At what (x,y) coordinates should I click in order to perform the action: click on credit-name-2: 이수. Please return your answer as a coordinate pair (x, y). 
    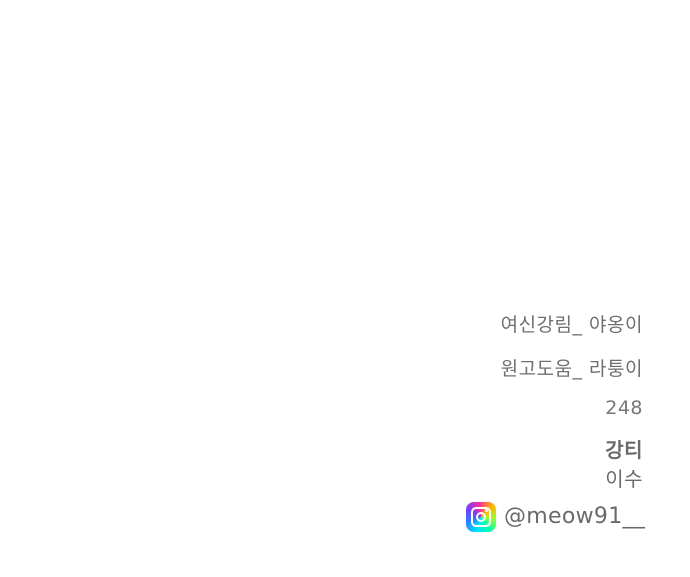
    Looking at the image, I should click on (624, 479).